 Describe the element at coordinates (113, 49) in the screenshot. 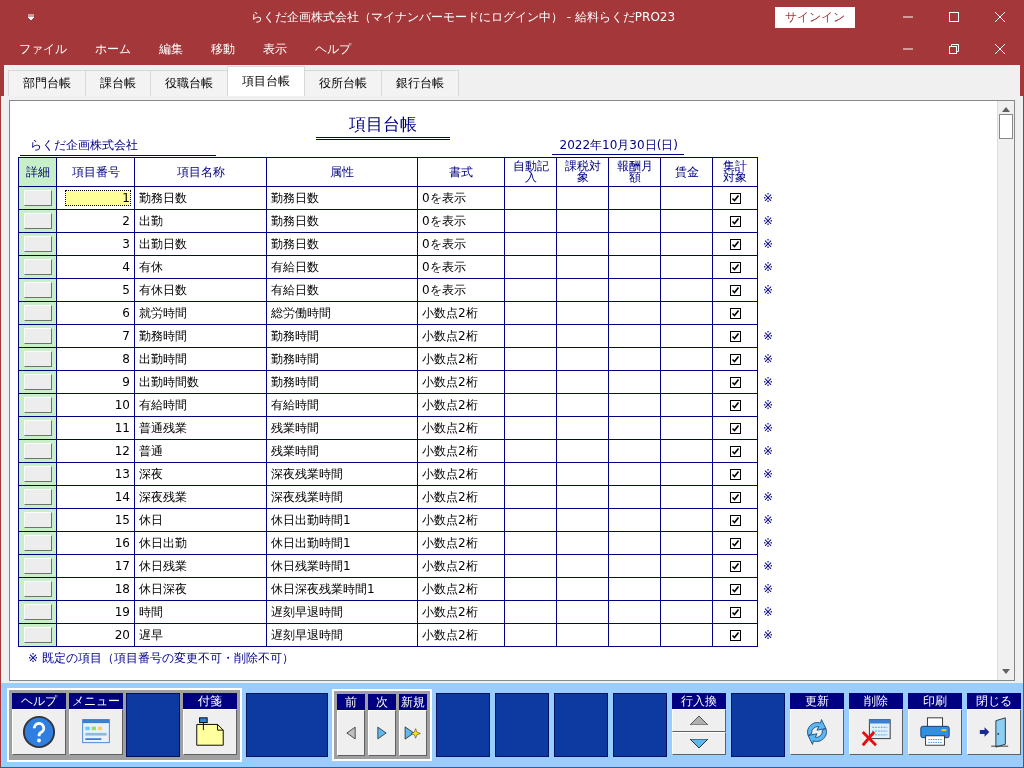

I see `menu-item: ホーム` at that location.